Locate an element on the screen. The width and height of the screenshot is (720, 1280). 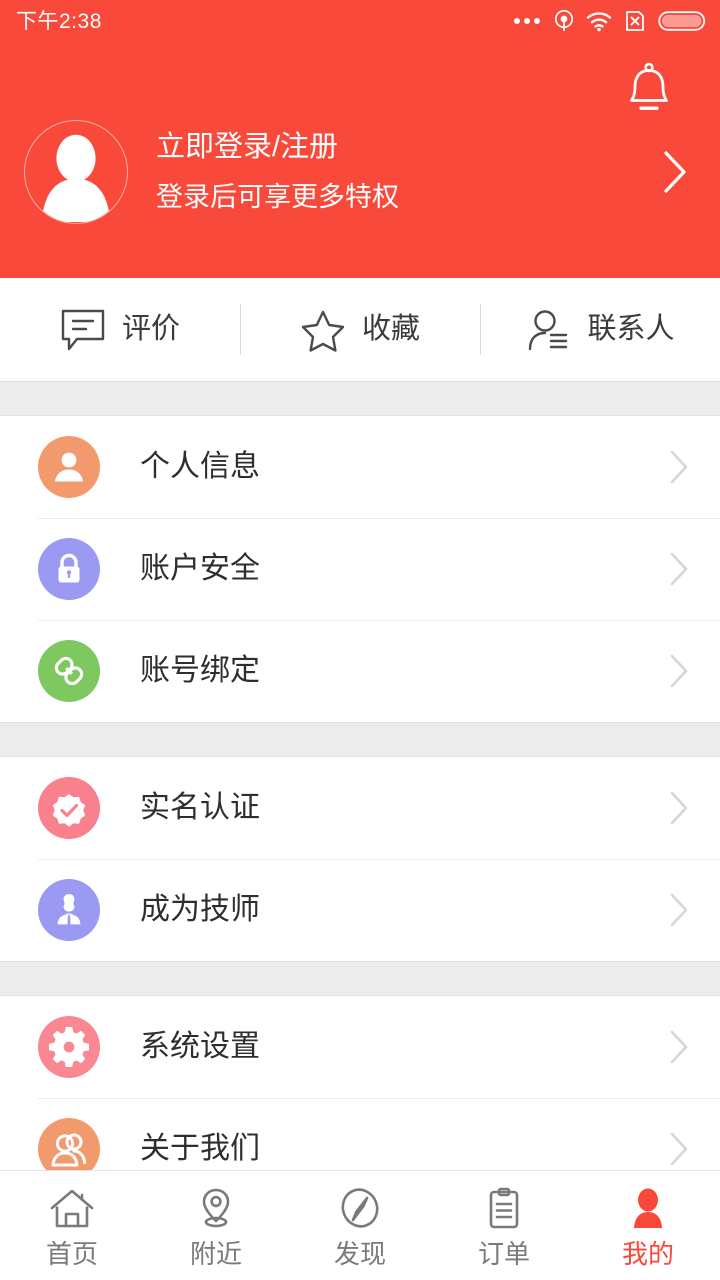
menu-item-system-settings: 系统设置 is located at coordinates (360, 1047).